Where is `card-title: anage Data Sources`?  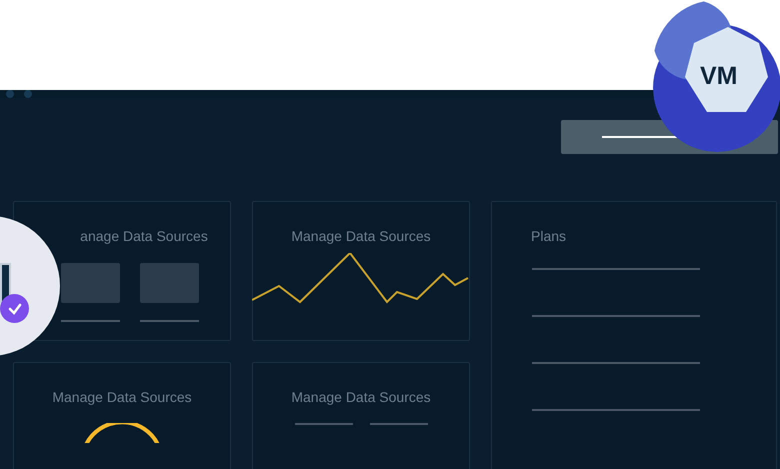 card-title: anage Data Sources is located at coordinates (144, 236).